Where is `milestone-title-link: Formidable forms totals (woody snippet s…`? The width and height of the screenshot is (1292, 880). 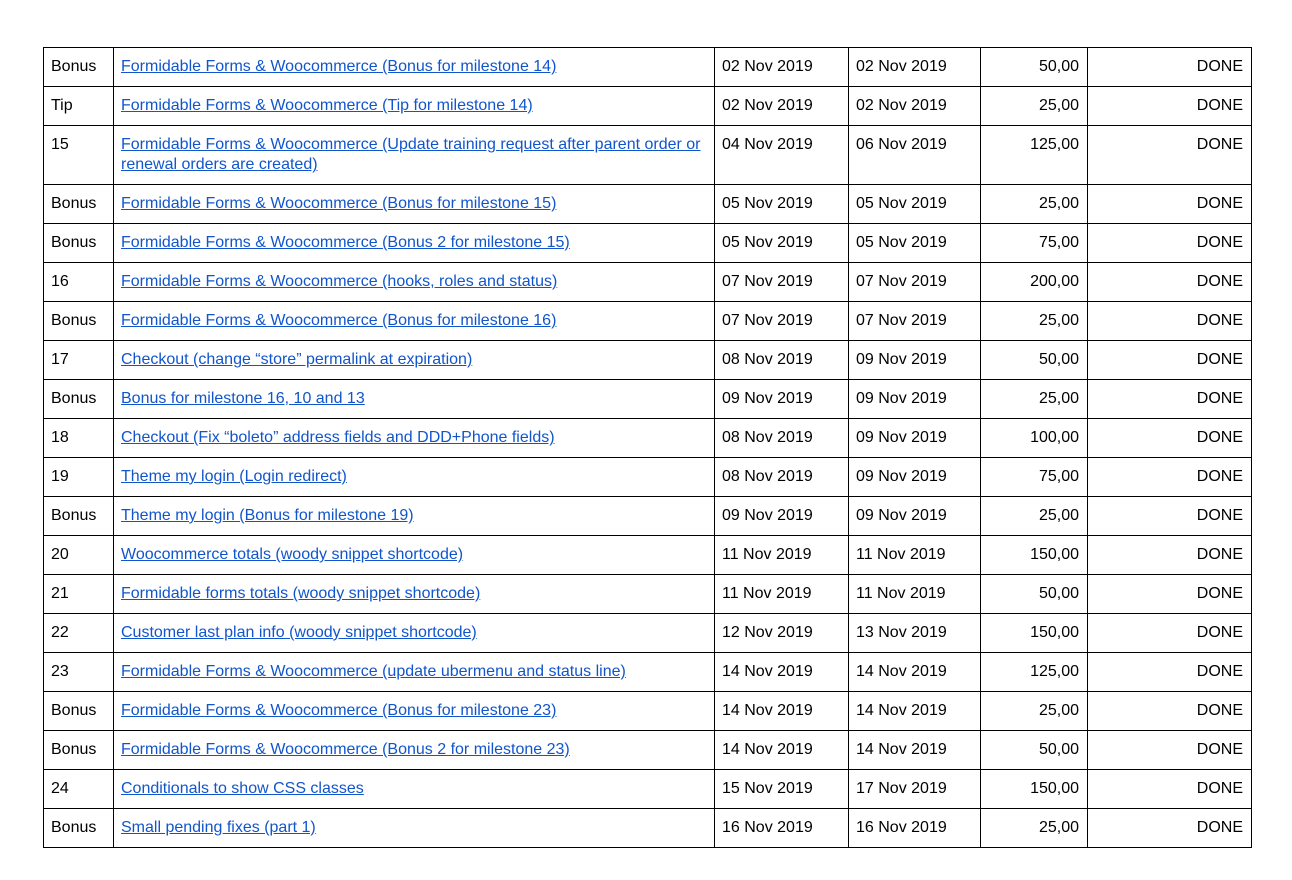
milestone-title-link: Formidable forms totals (woody snippet s… is located at coordinates (300, 593).